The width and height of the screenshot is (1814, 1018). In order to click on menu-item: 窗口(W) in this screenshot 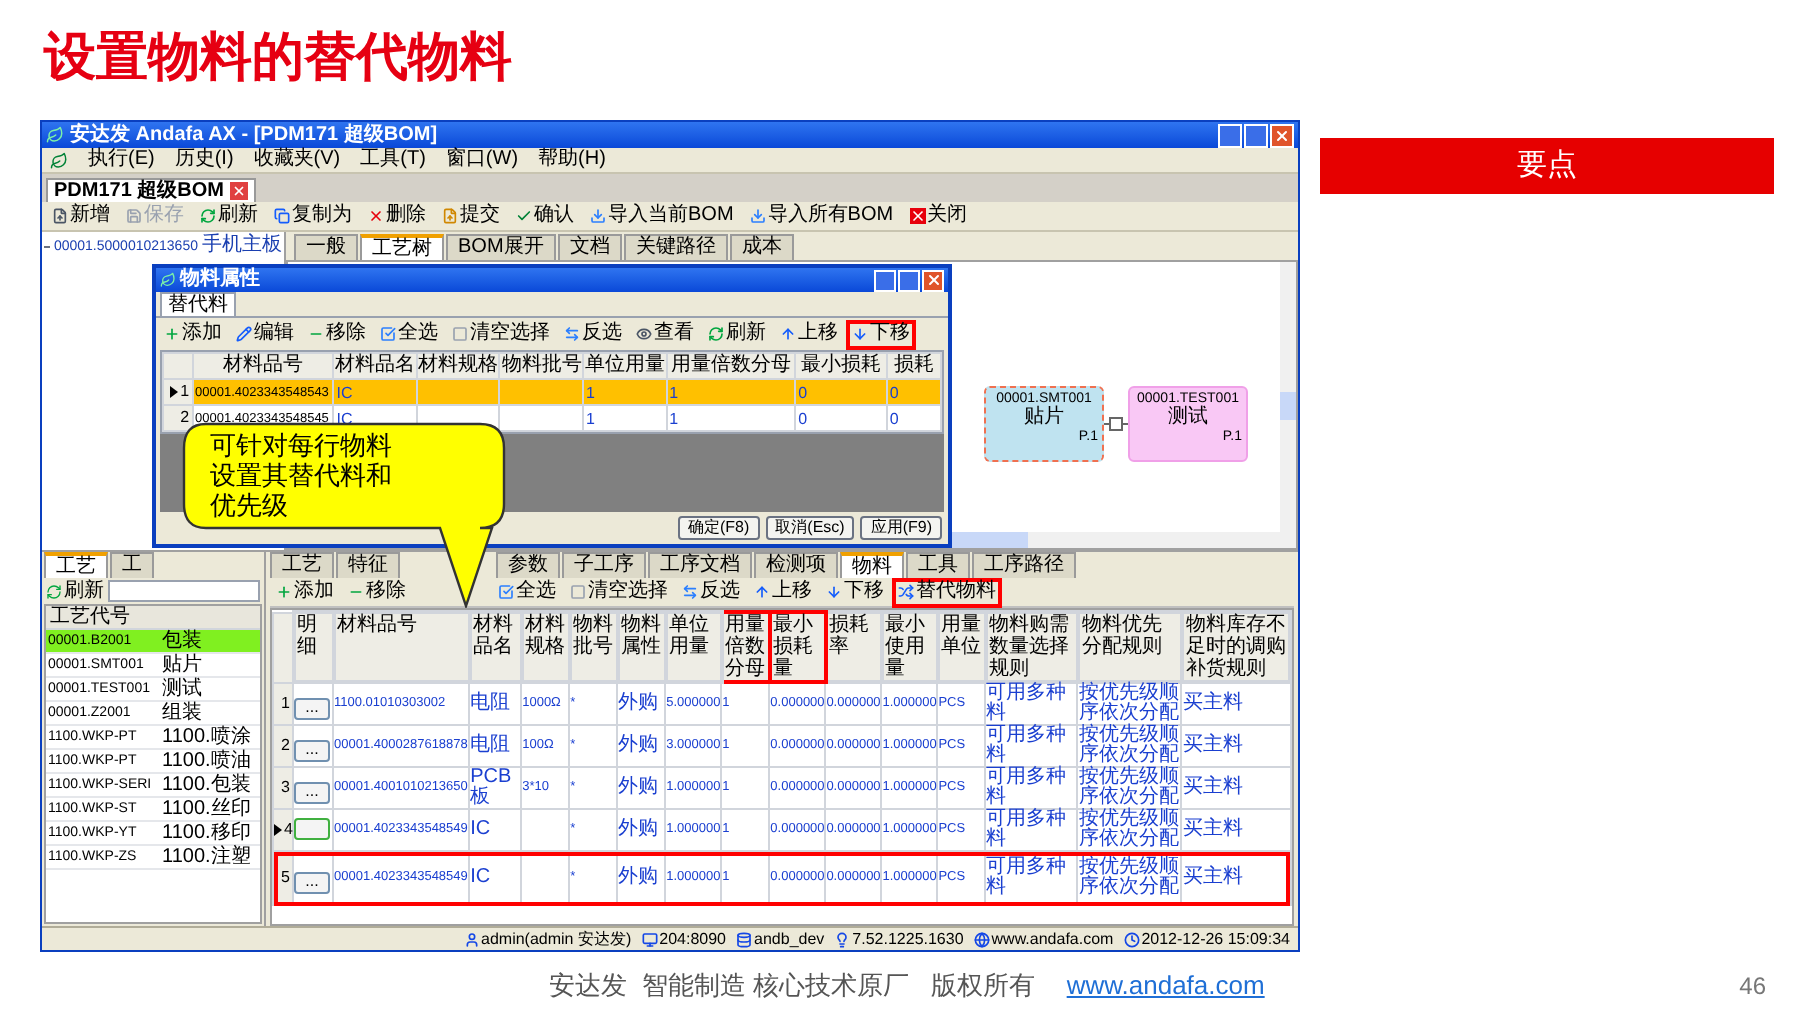, I will do `click(482, 160)`.